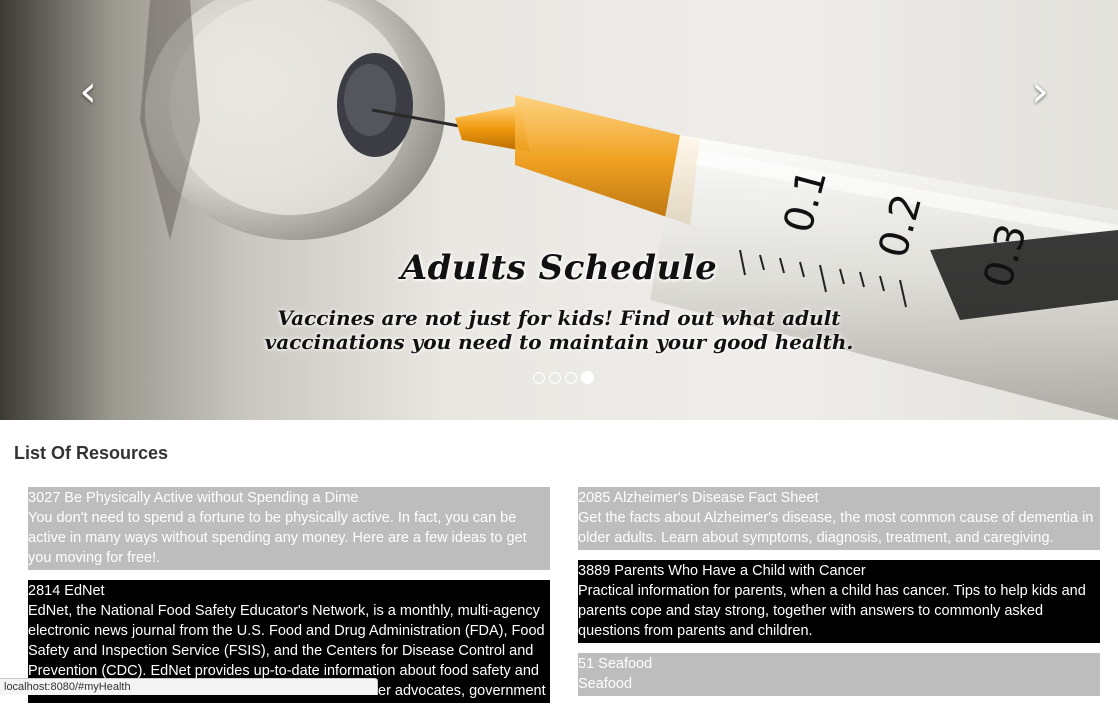  I want to click on browser-status-bar: localhost:8080/#myHealth, so click(189, 686).